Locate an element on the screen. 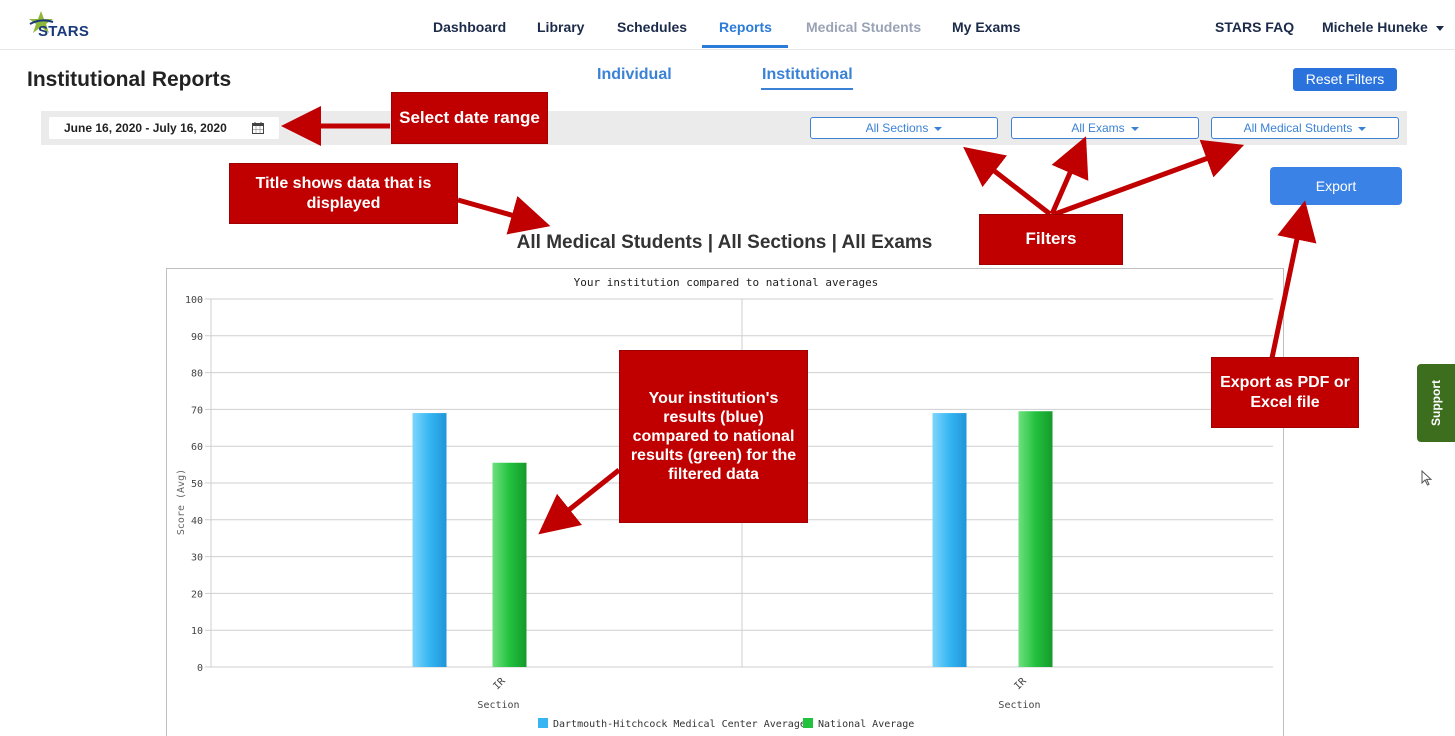 This screenshot has height=736, width=1455. user-menu: Michele Huneke is located at coordinates (1383, 27).